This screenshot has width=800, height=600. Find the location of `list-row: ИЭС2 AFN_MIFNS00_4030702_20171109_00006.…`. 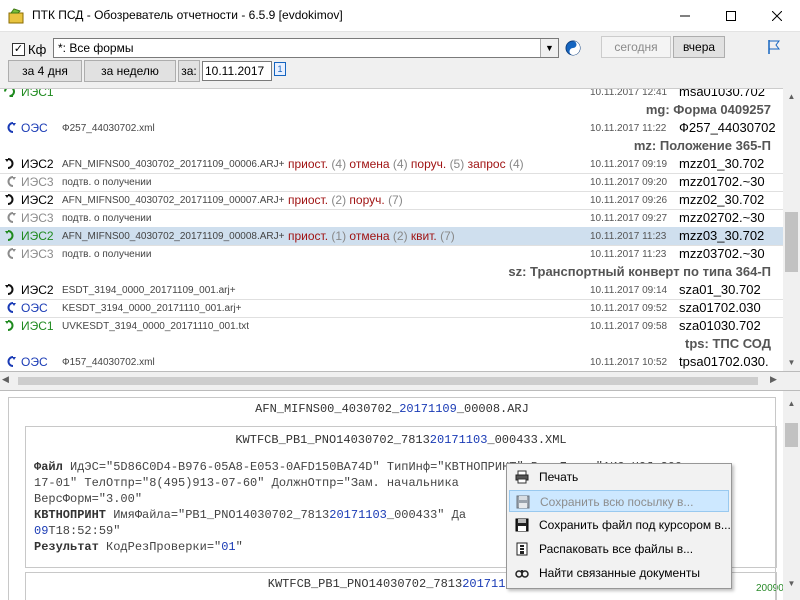

list-row: ИЭС2 AFN_MIFNS00_4030702_20171109_00006.… is located at coordinates (391, 164).